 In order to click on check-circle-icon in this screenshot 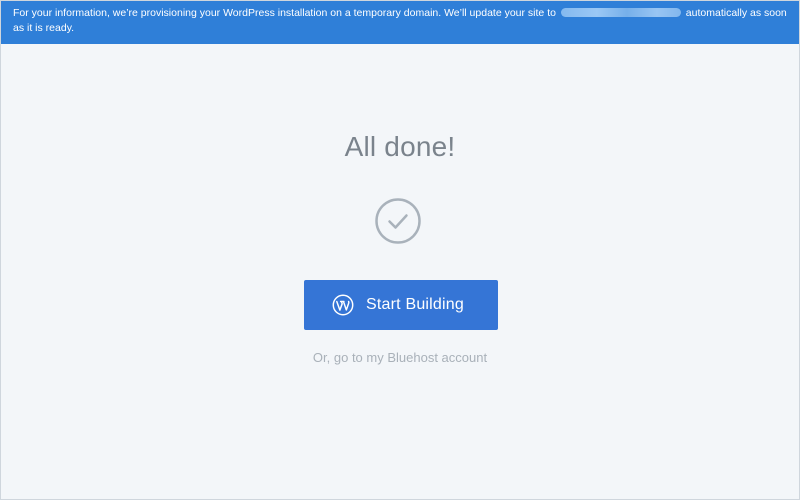, I will do `click(398, 221)`.